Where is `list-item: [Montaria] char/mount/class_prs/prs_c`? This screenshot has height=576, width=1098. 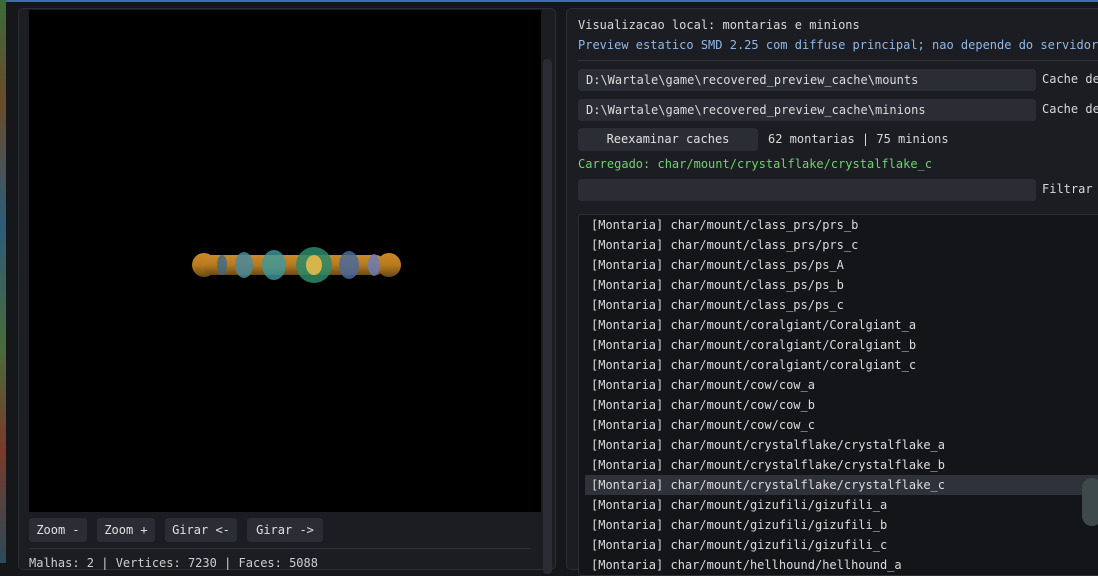
list-item: [Montaria] char/mount/class_prs/prs_c is located at coordinates (841, 245).